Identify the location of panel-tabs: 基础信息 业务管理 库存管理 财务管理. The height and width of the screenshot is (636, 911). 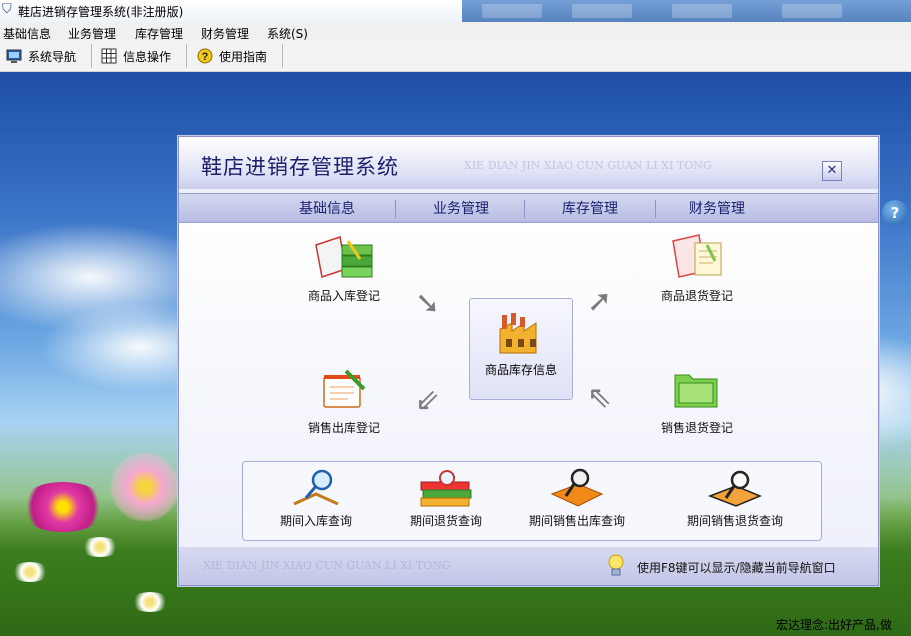
(528, 208).